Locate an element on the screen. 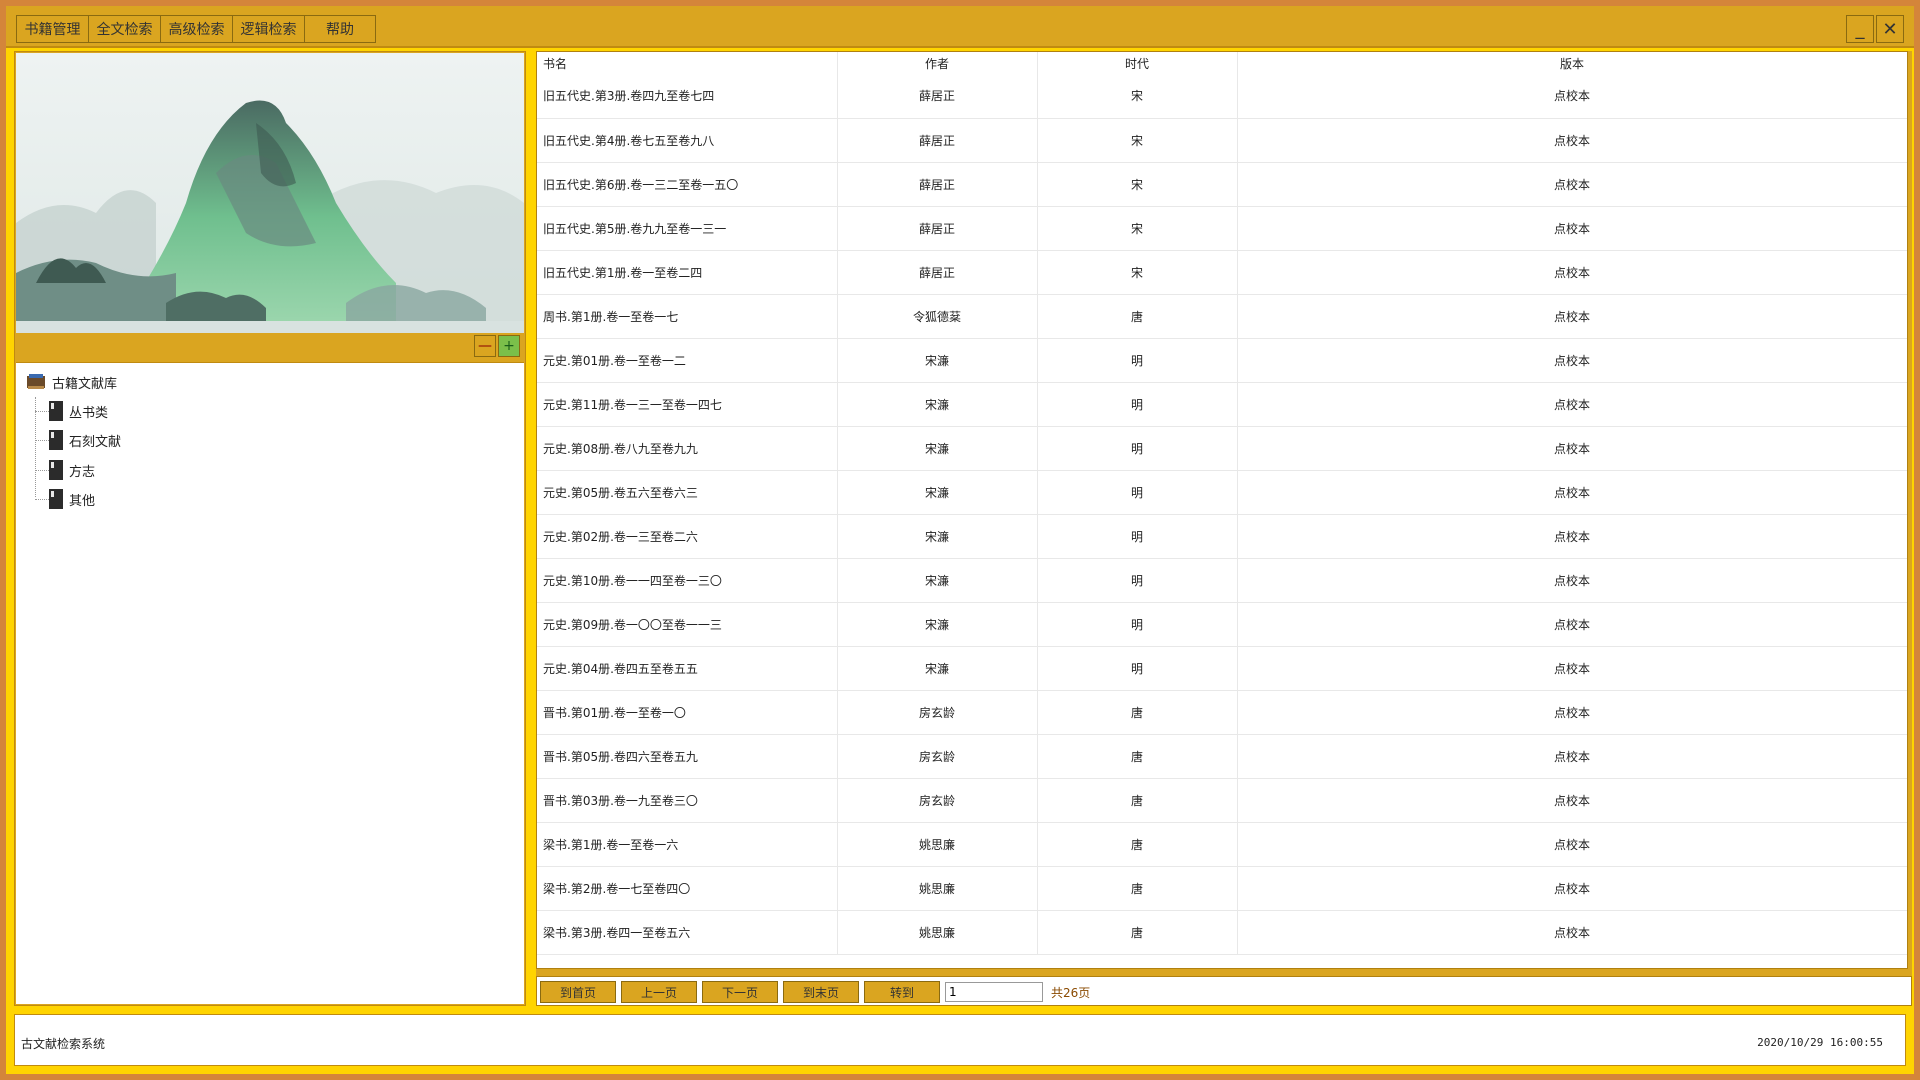  tree-item-other: 其他 is located at coordinates (65, 499).